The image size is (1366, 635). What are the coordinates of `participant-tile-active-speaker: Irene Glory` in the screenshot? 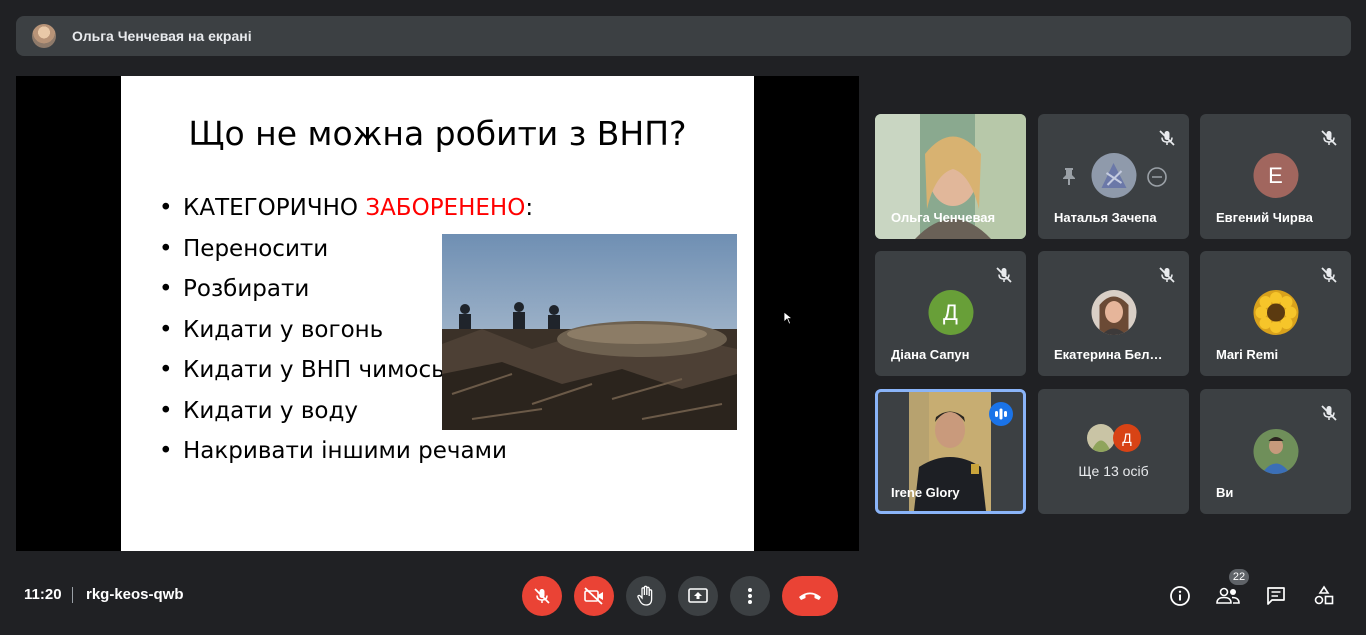 It's located at (950, 451).